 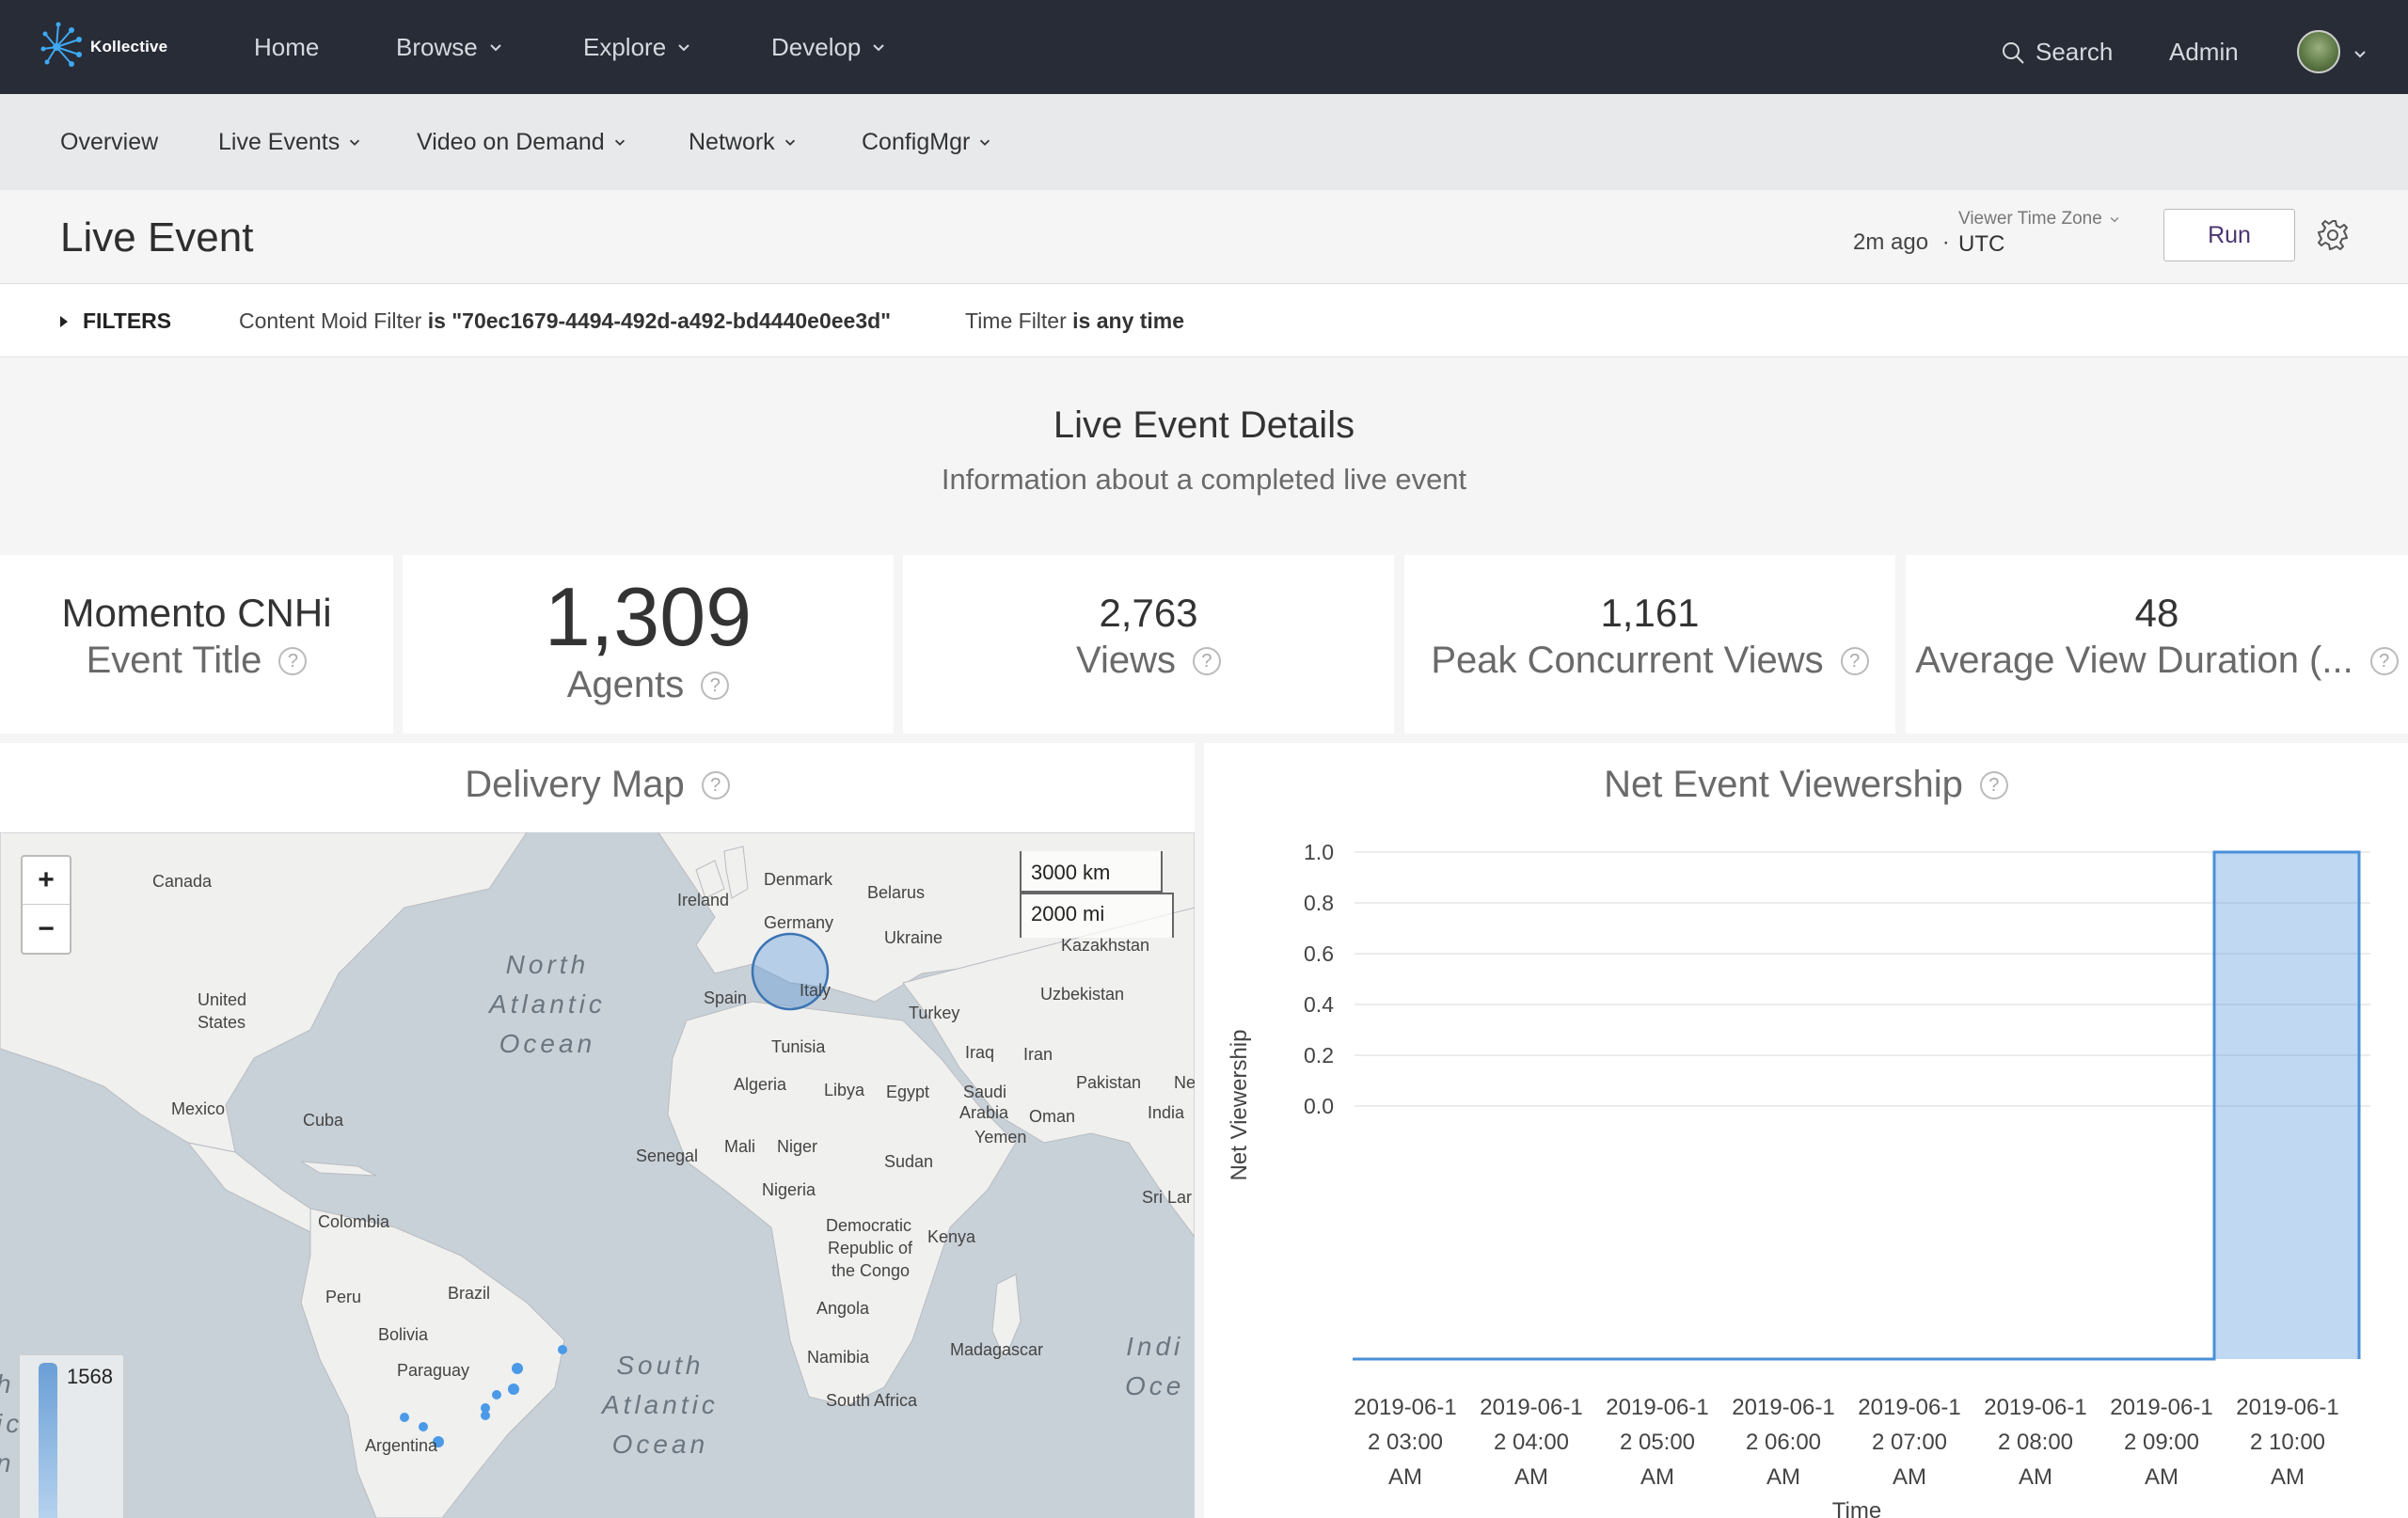 I want to click on x-tick-label: 2 03:00, so click(x=1406, y=1442).